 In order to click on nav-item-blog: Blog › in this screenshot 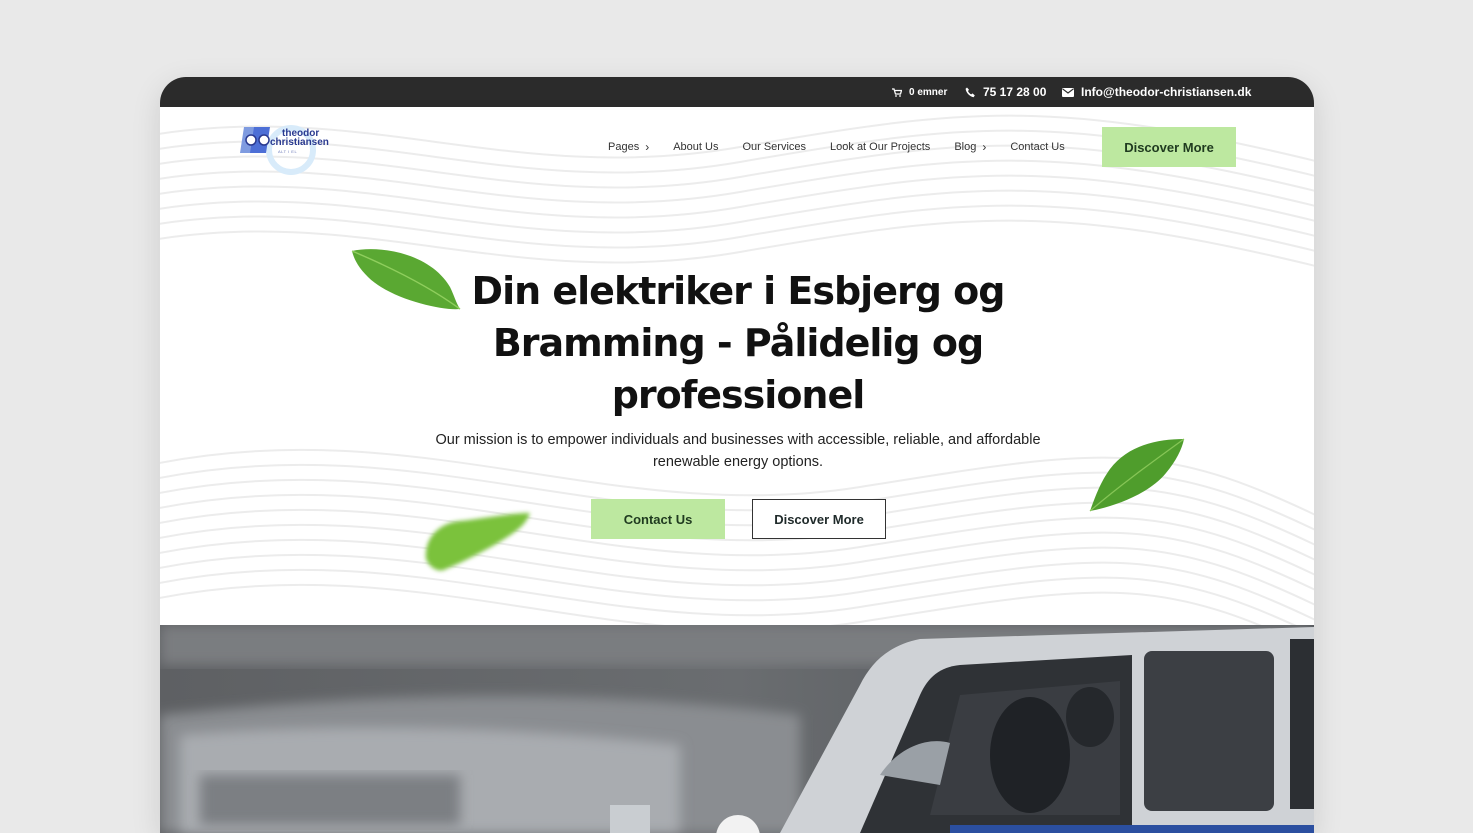, I will do `click(970, 147)`.